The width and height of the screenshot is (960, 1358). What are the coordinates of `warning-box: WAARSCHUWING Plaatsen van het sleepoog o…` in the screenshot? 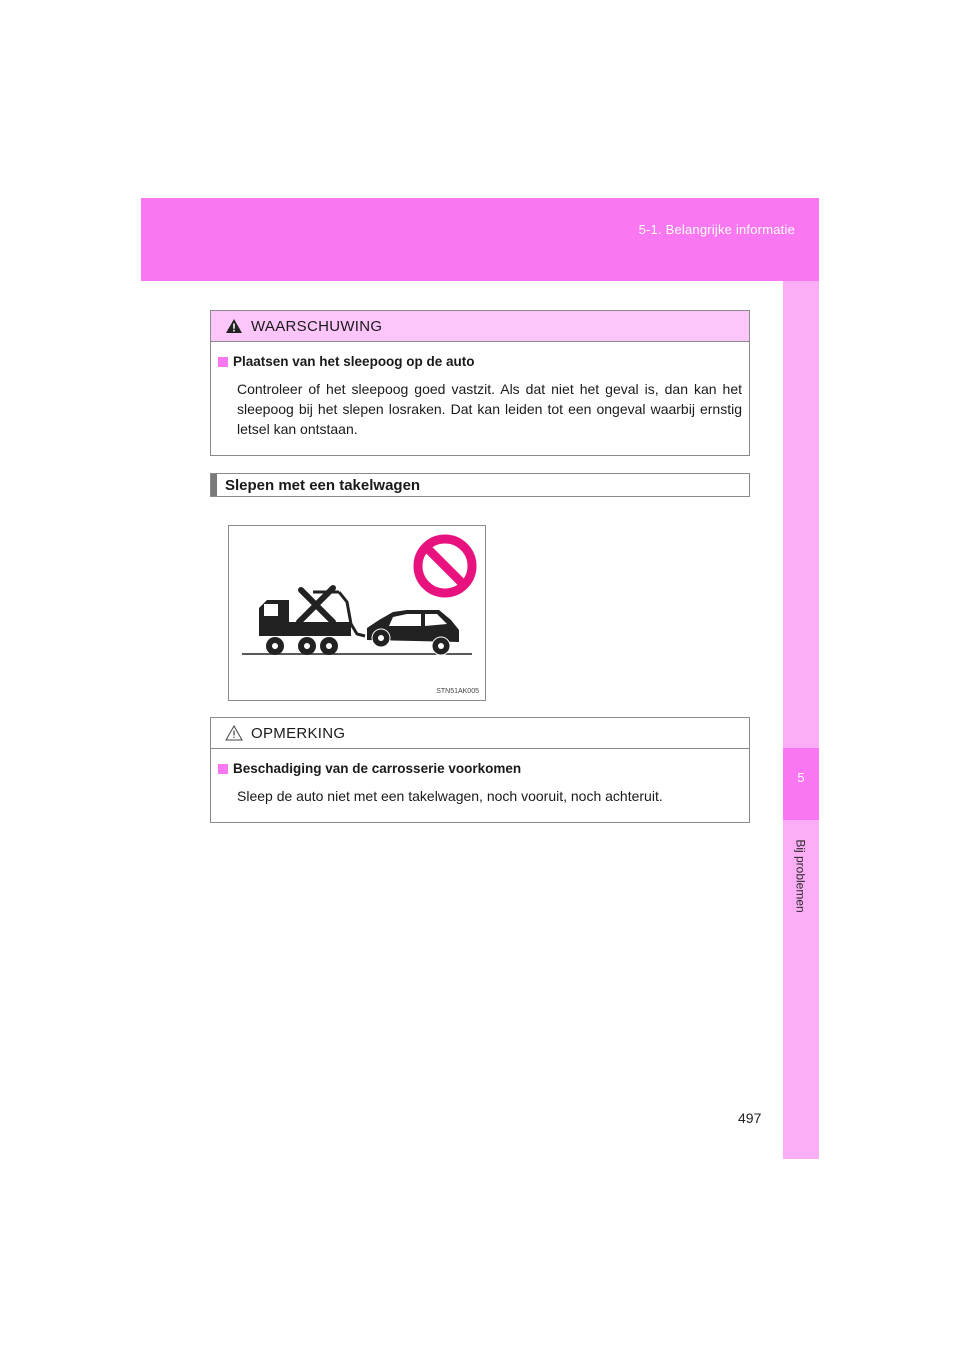 It's located at (480, 383).